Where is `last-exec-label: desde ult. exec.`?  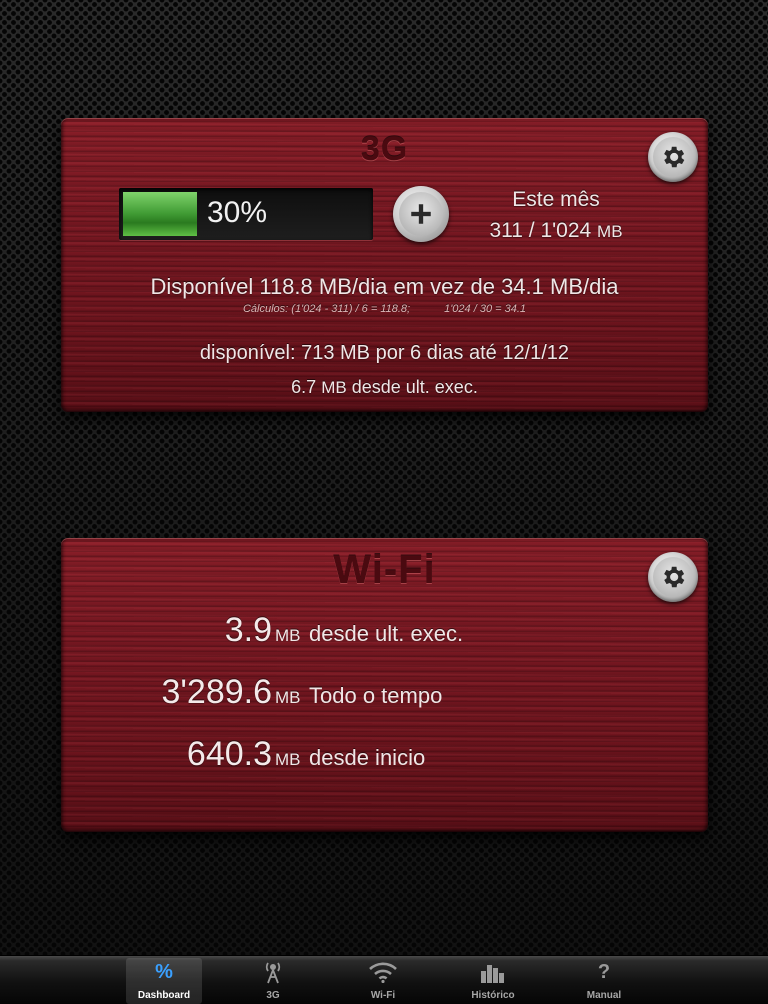
last-exec-label: desde ult. exec. is located at coordinates (414, 387).